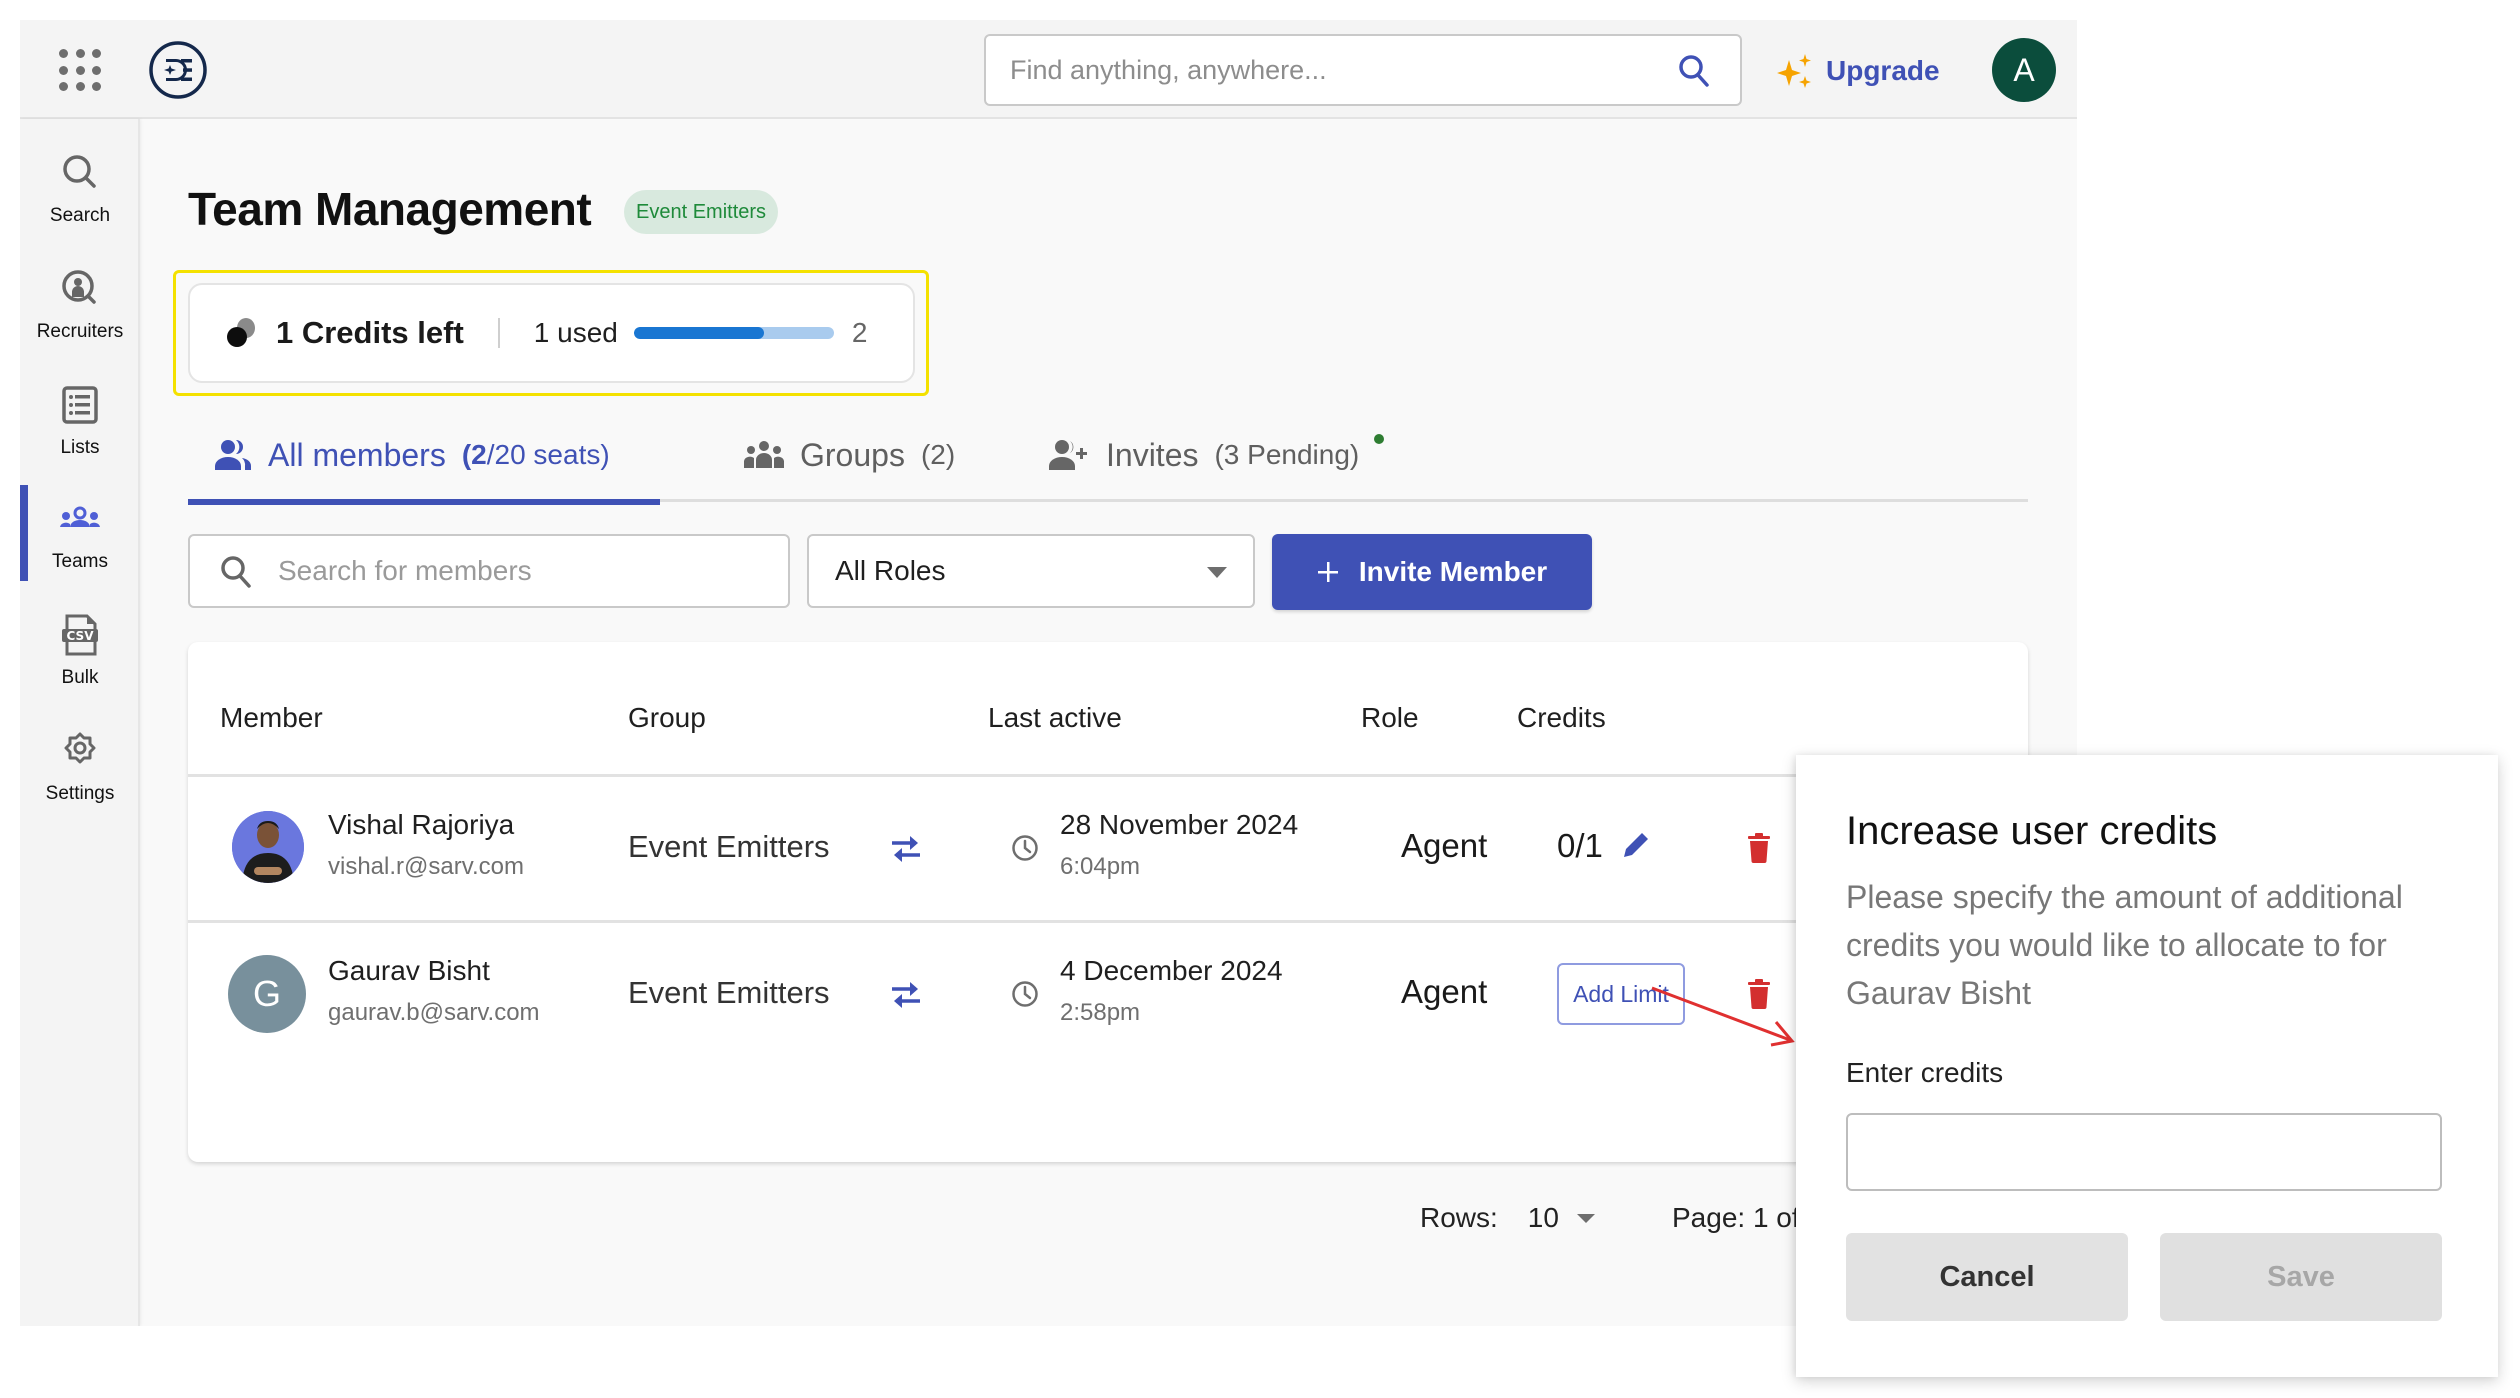  What do you see at coordinates (1031, 571) in the screenshot?
I see `roles-dropdown: All Roles` at bounding box center [1031, 571].